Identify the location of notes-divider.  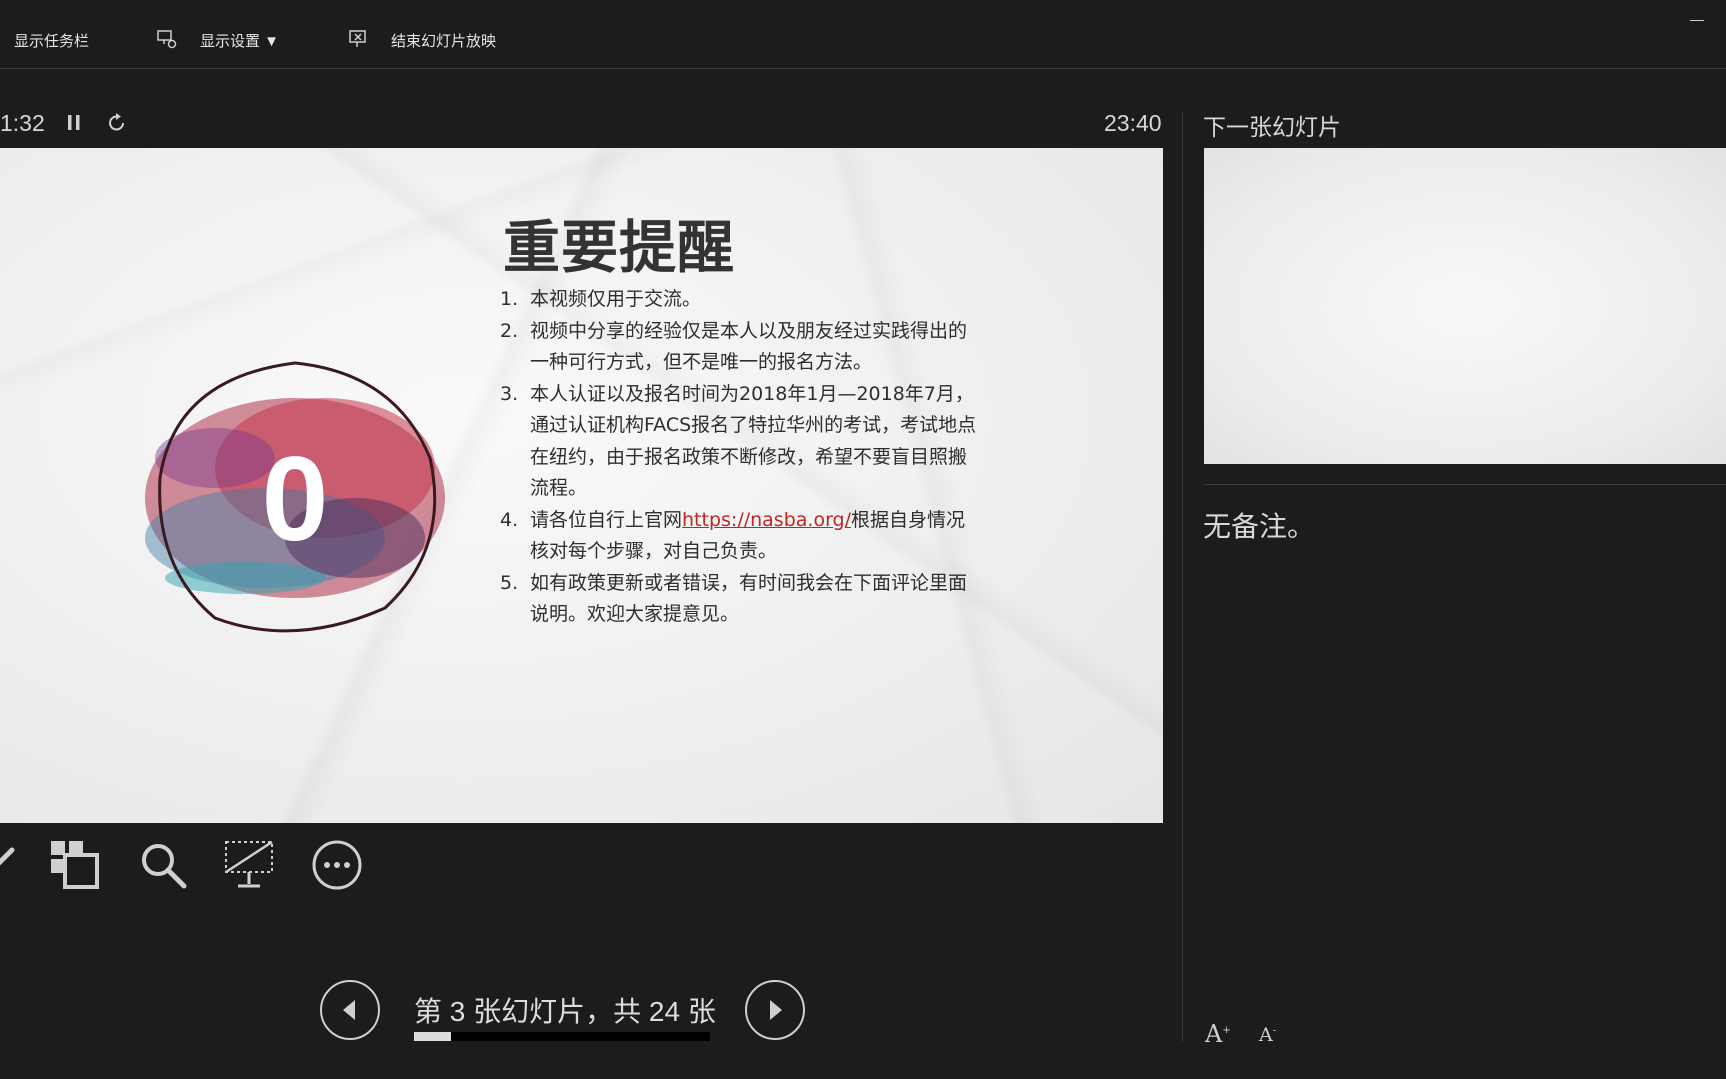
(1465, 484).